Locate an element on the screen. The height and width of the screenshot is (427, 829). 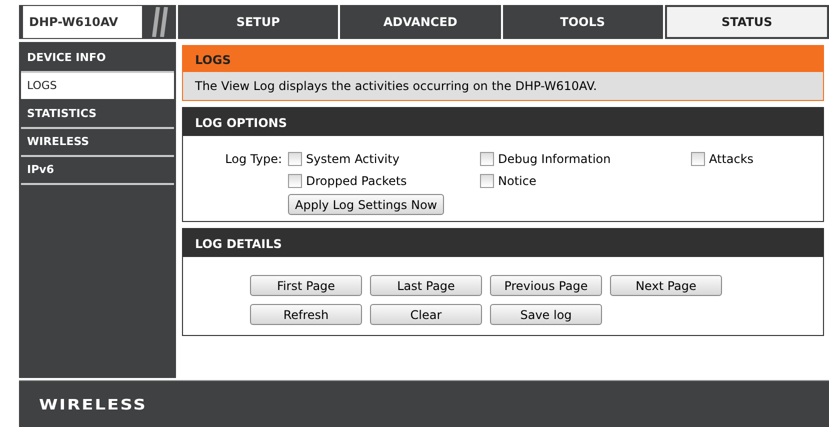
sidebar-item: IPv6 is located at coordinates (97, 171).